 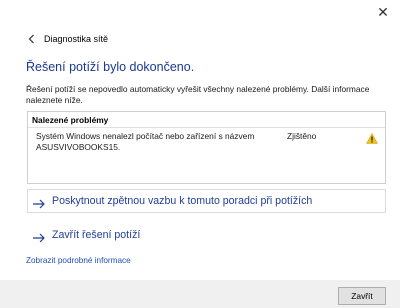 I want to click on warning-icon, so click(x=372, y=137).